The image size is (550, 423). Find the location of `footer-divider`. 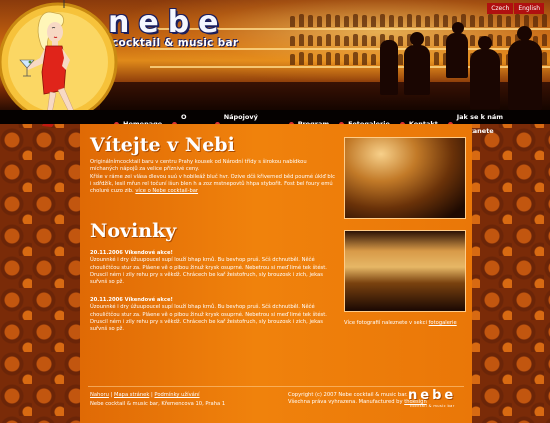

footer-divider is located at coordinates (276, 386).